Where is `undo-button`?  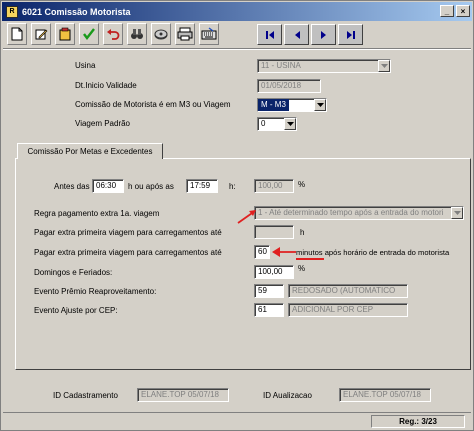
undo-button is located at coordinates (113, 34).